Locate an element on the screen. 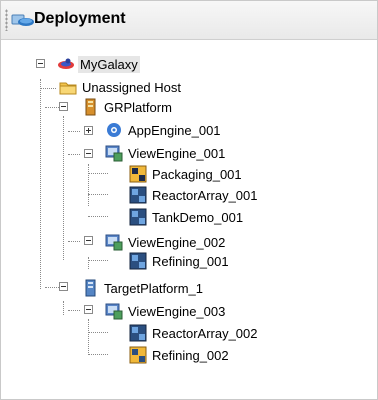 The height and width of the screenshot is (400, 378). tree-node-mygalaxy: MyGalaxy is located at coordinates (98, 64).